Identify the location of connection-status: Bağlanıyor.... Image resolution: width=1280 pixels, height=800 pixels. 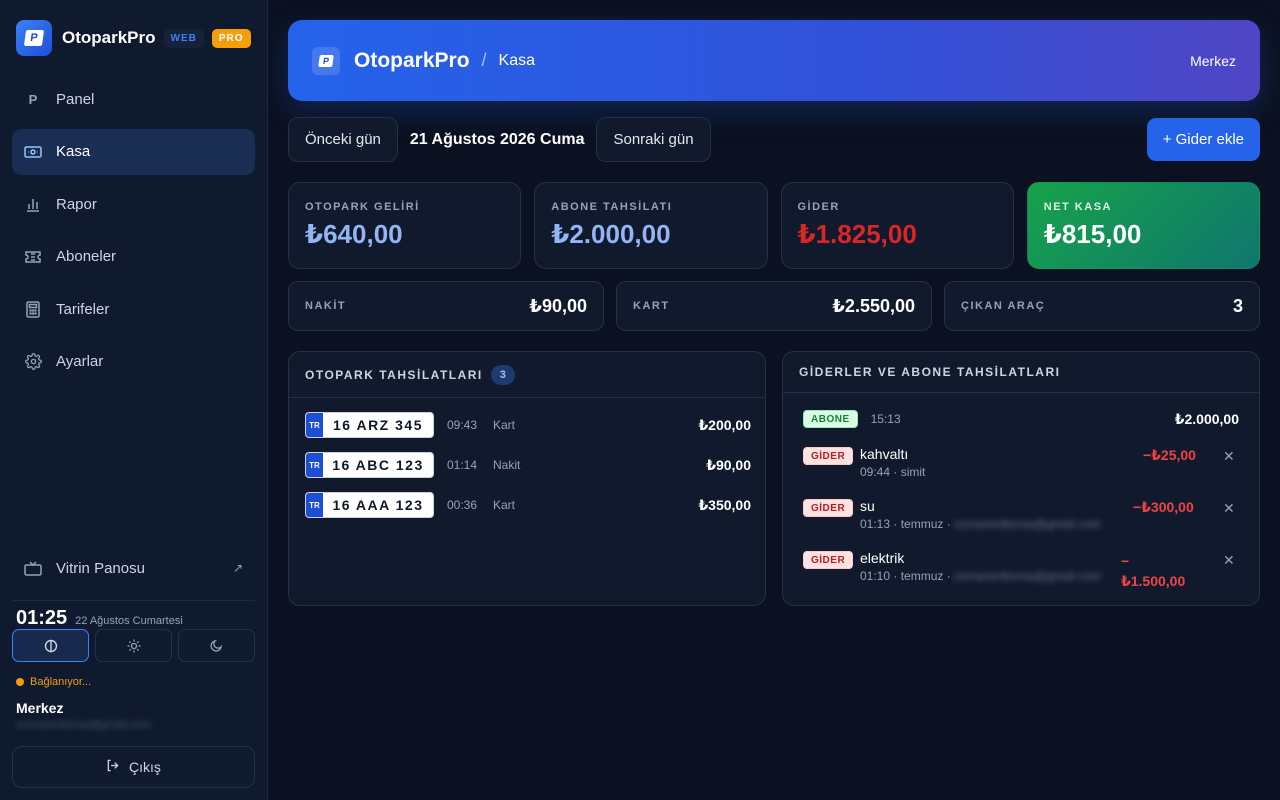
(53, 682).